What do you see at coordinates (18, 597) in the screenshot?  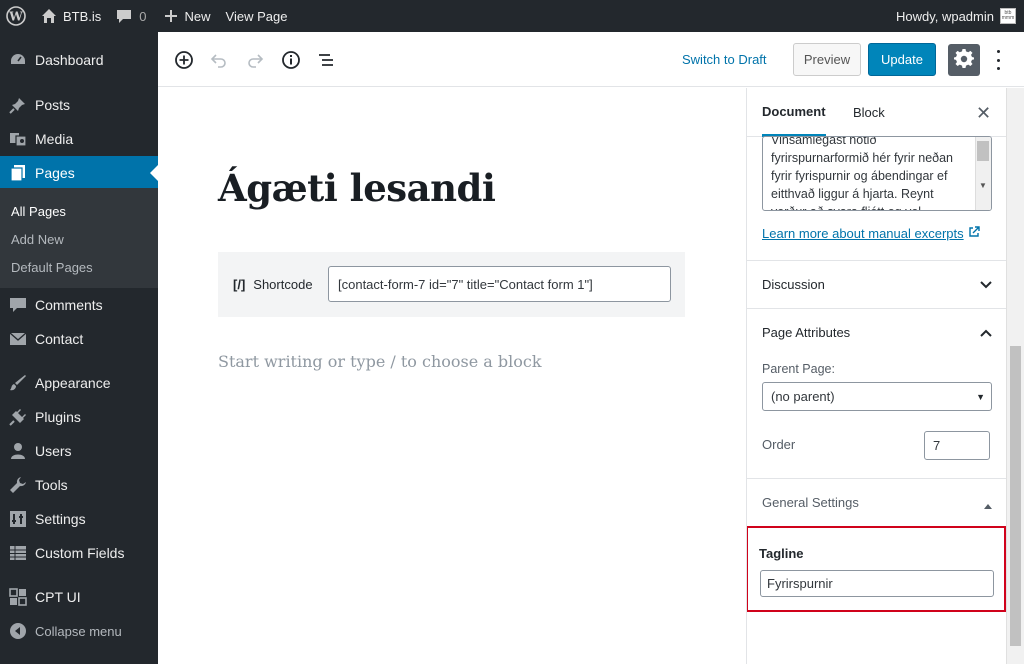 I see `cpt-icon` at bounding box center [18, 597].